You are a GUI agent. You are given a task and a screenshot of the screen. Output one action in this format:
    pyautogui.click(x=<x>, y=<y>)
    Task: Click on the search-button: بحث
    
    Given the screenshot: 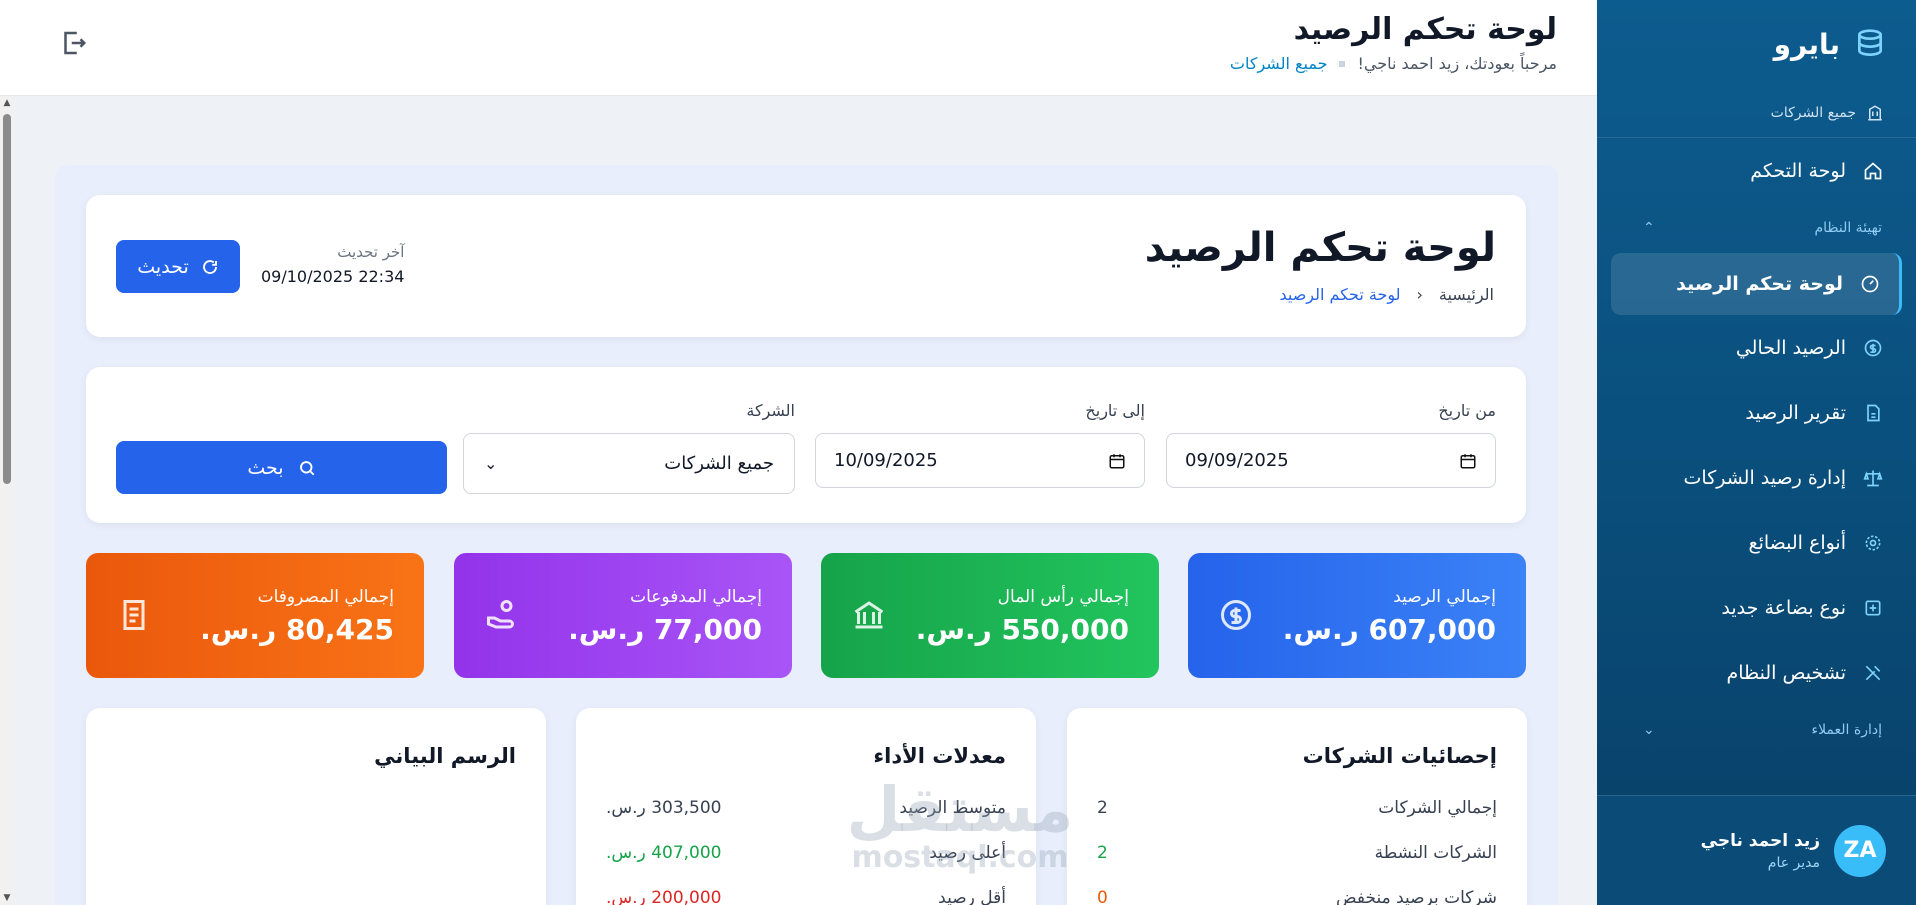 What is the action you would take?
    pyautogui.click(x=281, y=467)
    